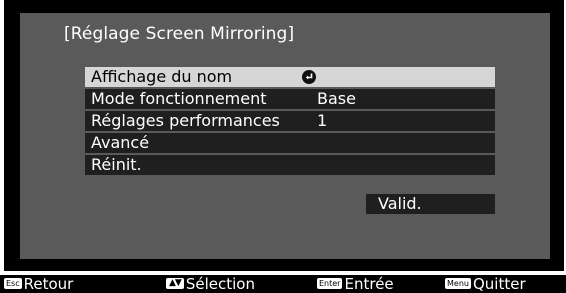  What do you see at coordinates (48, 284) in the screenshot?
I see `footer-label: Retour` at bounding box center [48, 284].